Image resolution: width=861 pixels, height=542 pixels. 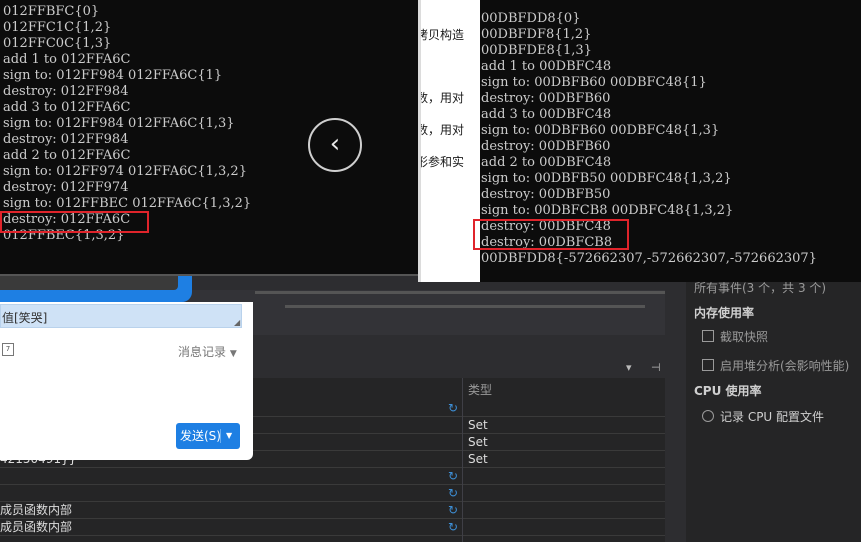 I want to click on console-line: sign to: 00DBFB60 00DBFC48{1,3}, so click(x=600, y=130).